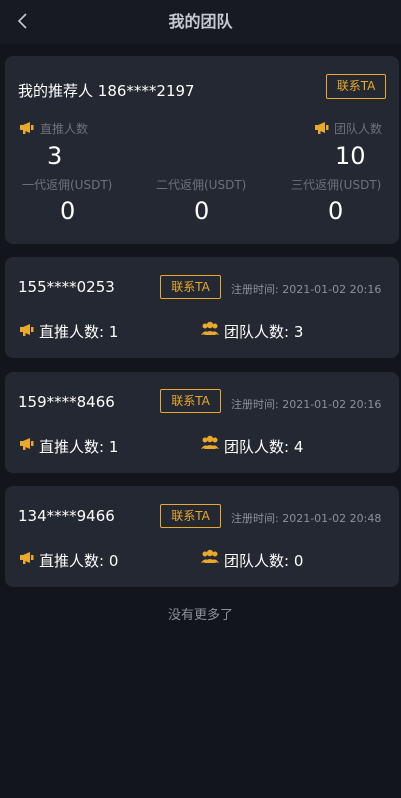  I want to click on member-team-value: 4, so click(298, 447).